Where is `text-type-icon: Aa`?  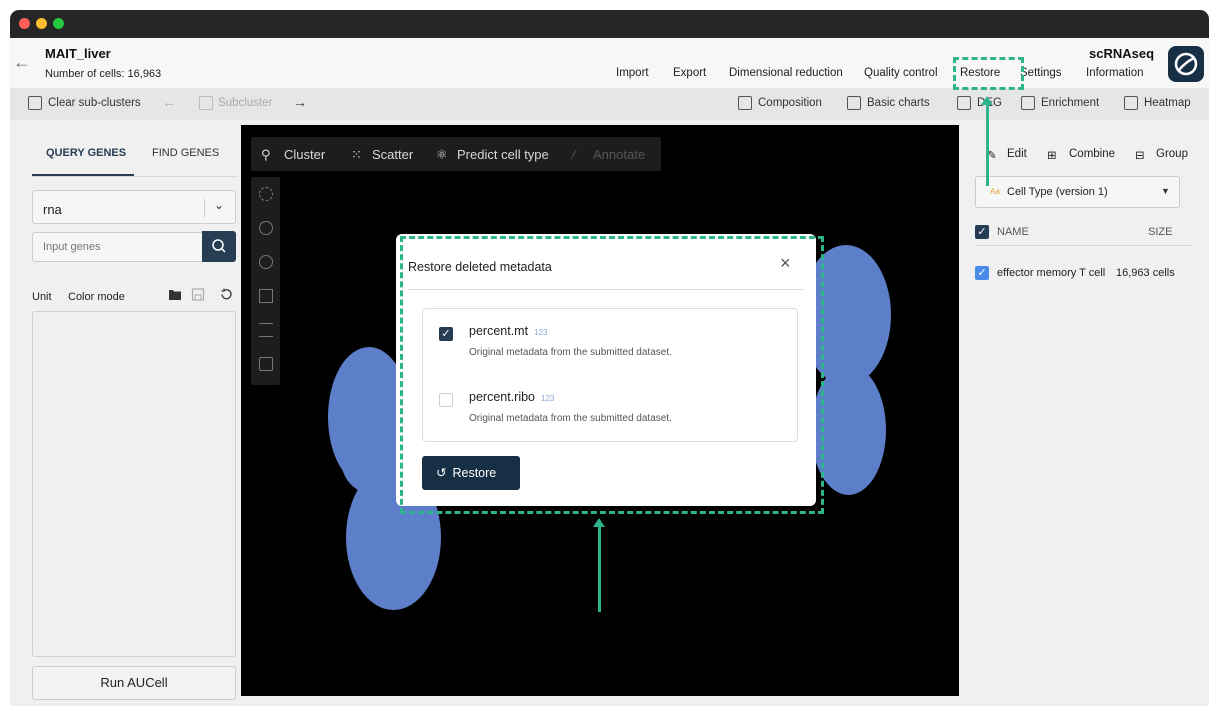
text-type-icon: Aa is located at coordinates (995, 191).